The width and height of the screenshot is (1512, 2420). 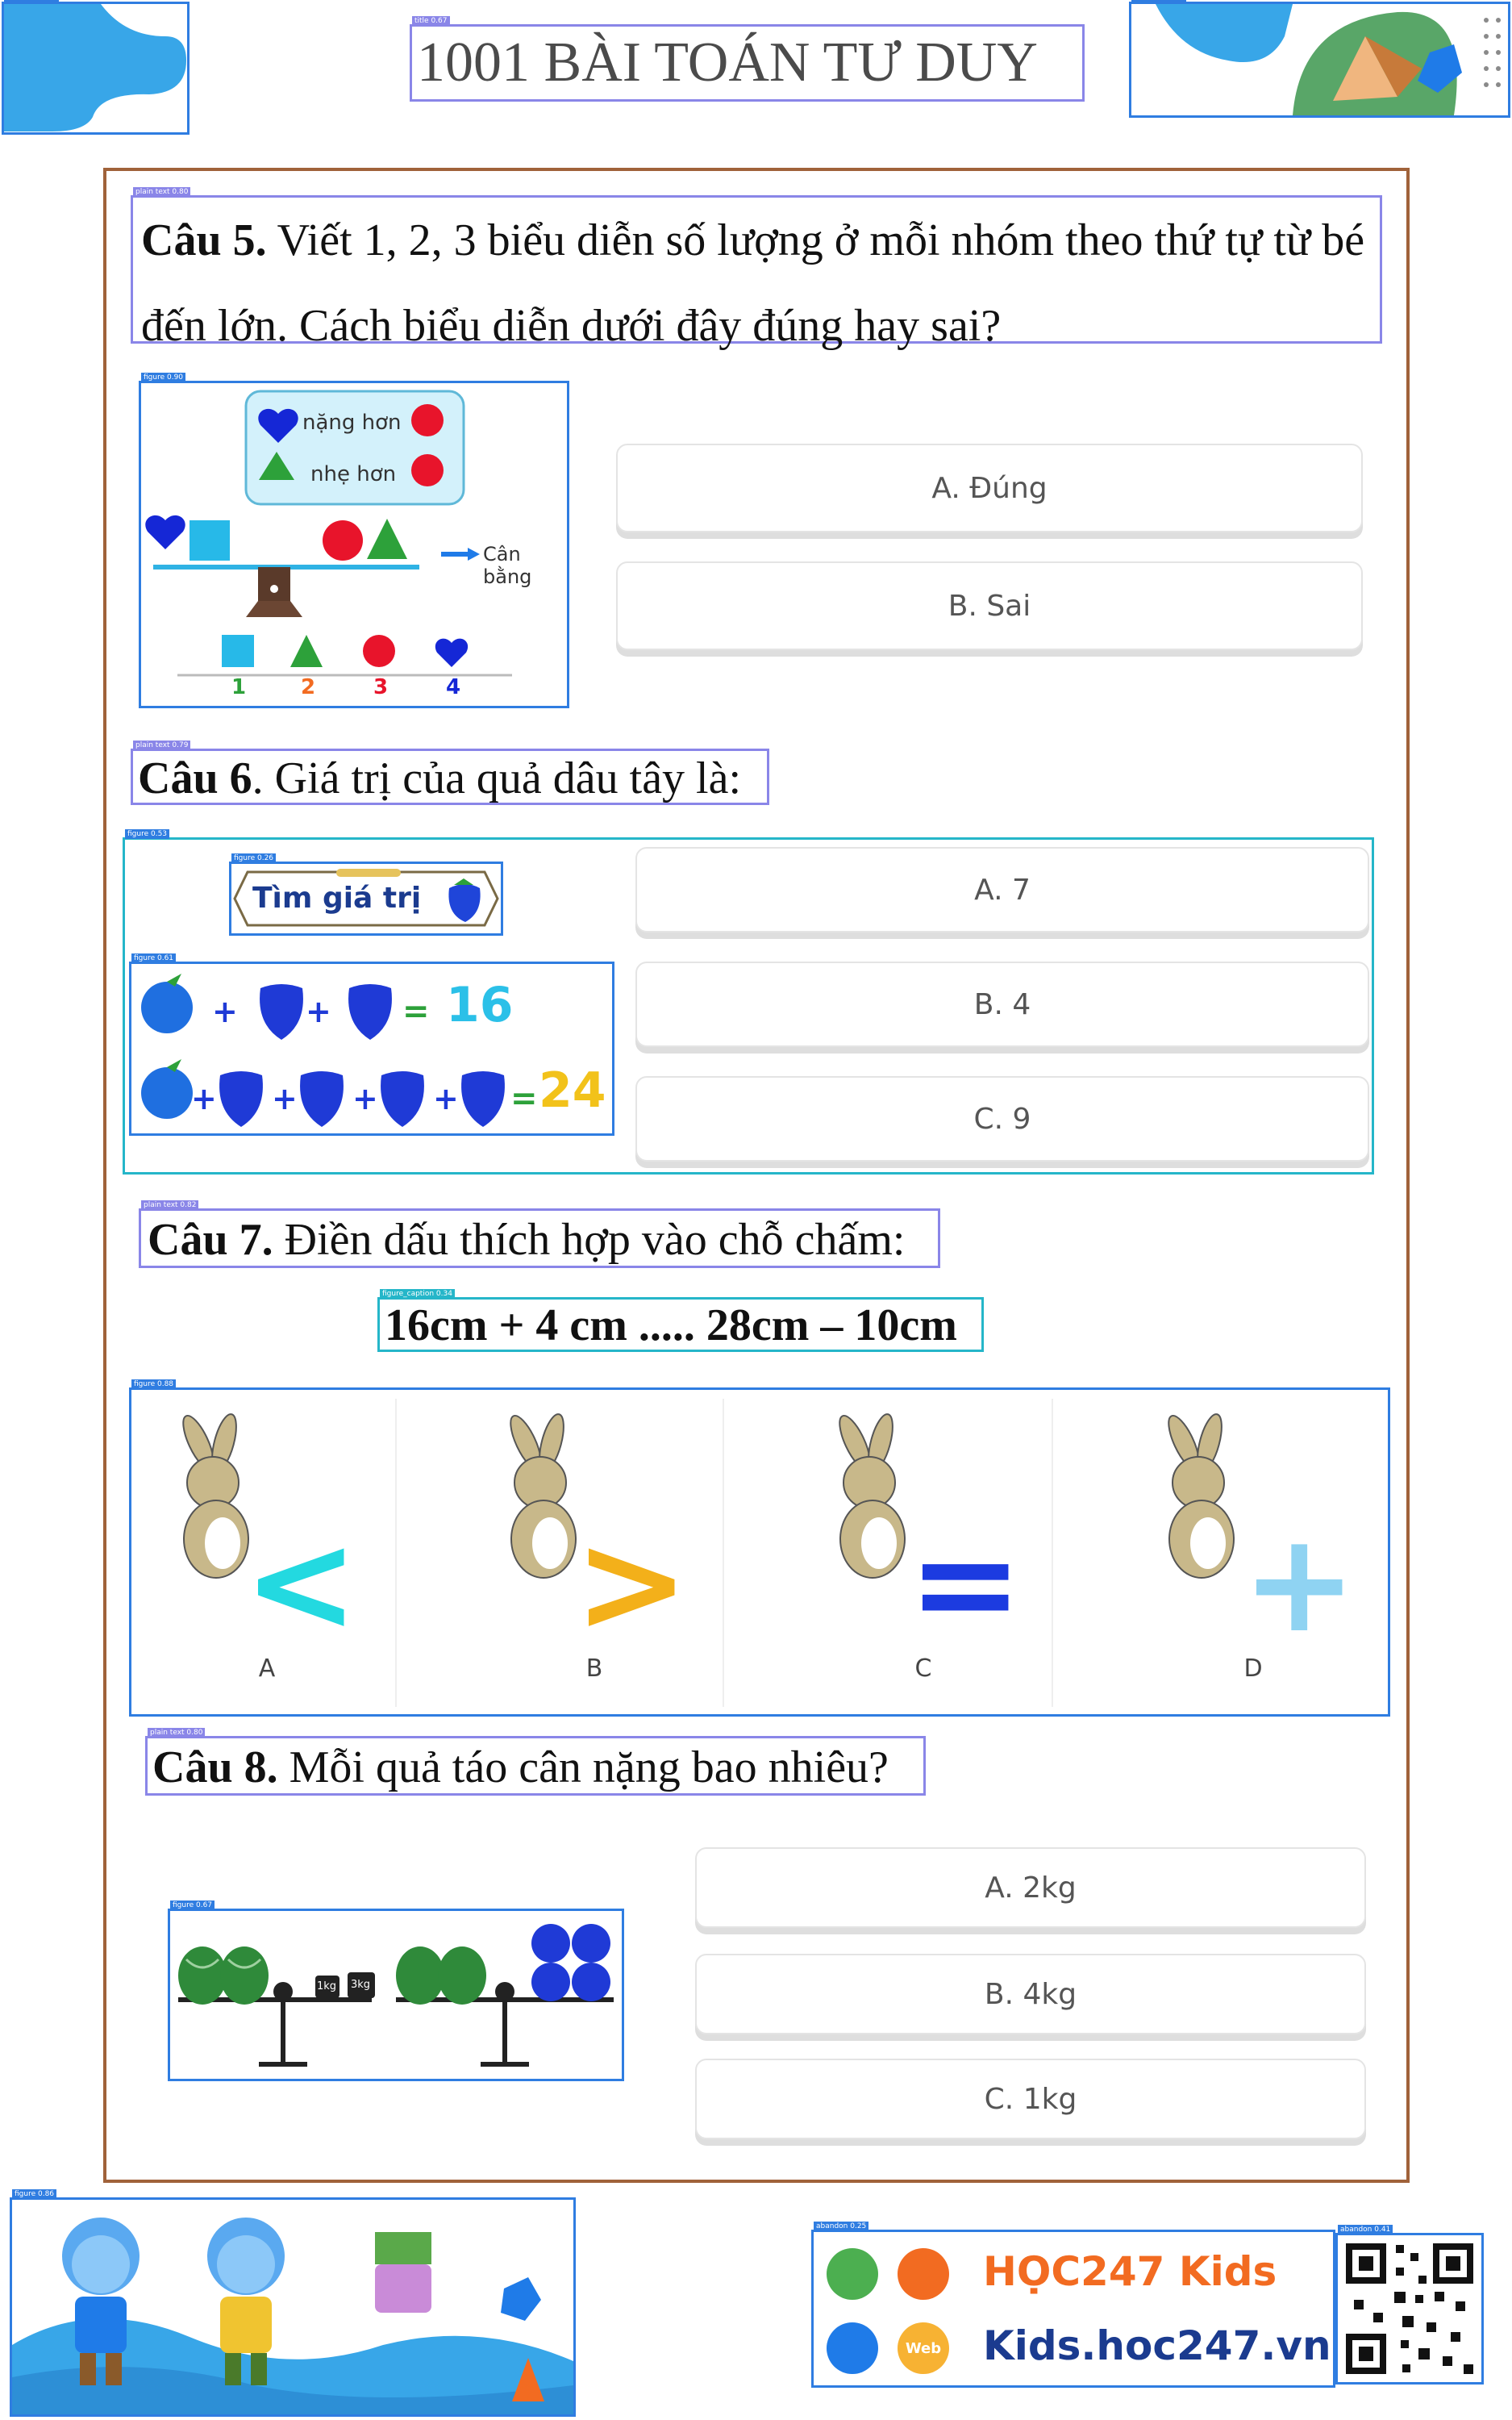 I want to click on q7-option-c: = C, so click(x=924, y=1553).